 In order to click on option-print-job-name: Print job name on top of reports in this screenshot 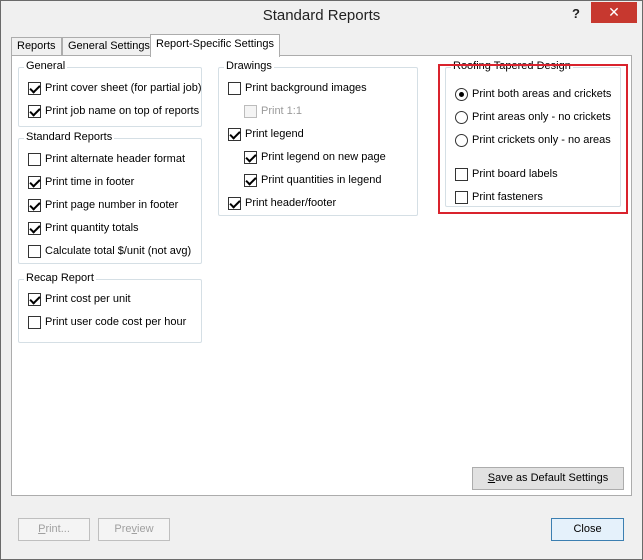, I will do `click(113, 111)`.